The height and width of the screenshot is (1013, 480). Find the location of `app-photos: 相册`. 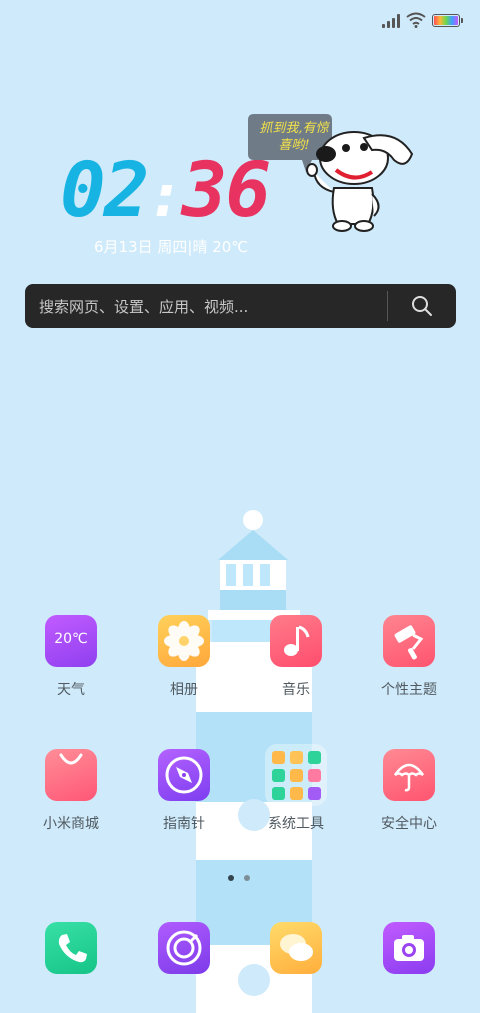

app-photos: 相册 is located at coordinates (184, 657).